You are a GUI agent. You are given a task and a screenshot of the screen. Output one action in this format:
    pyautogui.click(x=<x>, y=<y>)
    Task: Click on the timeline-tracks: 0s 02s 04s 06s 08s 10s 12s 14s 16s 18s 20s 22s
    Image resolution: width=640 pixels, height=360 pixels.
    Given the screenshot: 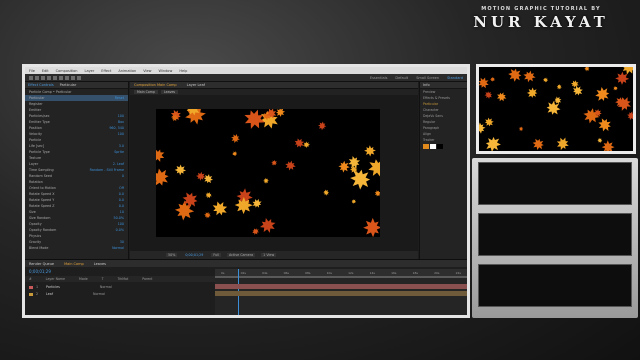 What is the action you would take?
    pyautogui.click(x=341, y=292)
    